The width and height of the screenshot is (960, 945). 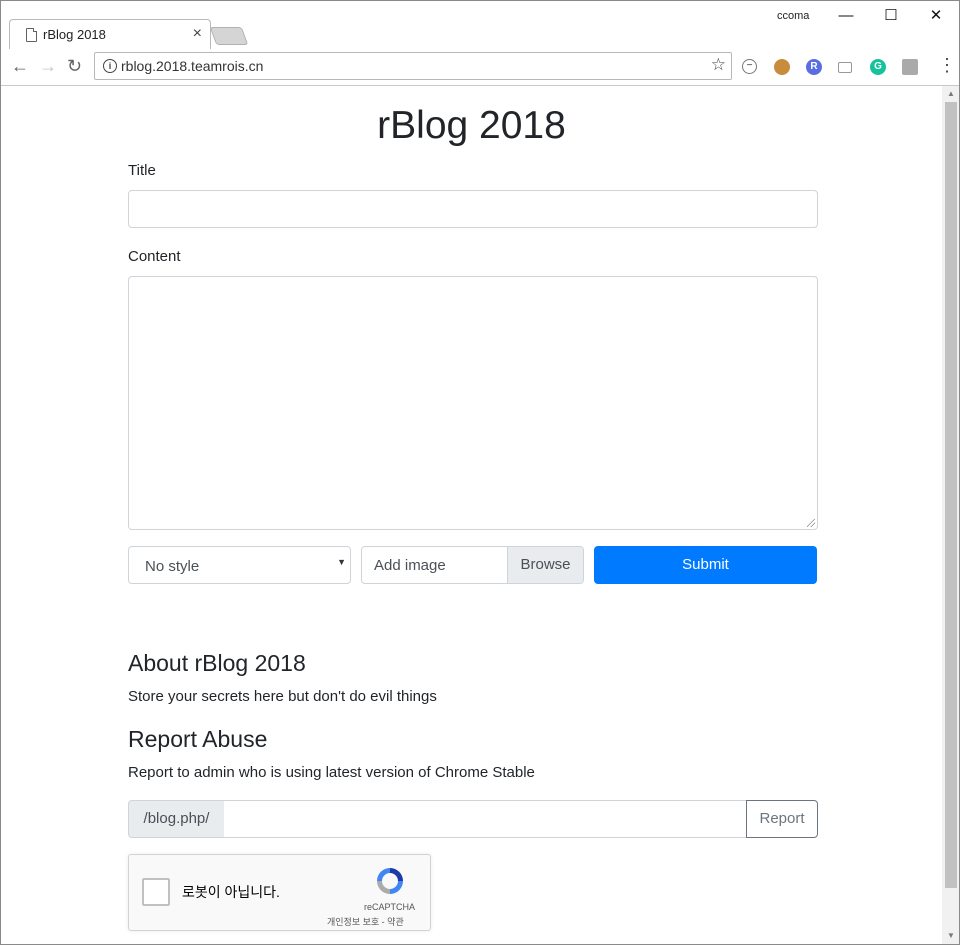 I want to click on report-heading: Report Abuse, so click(x=198, y=739).